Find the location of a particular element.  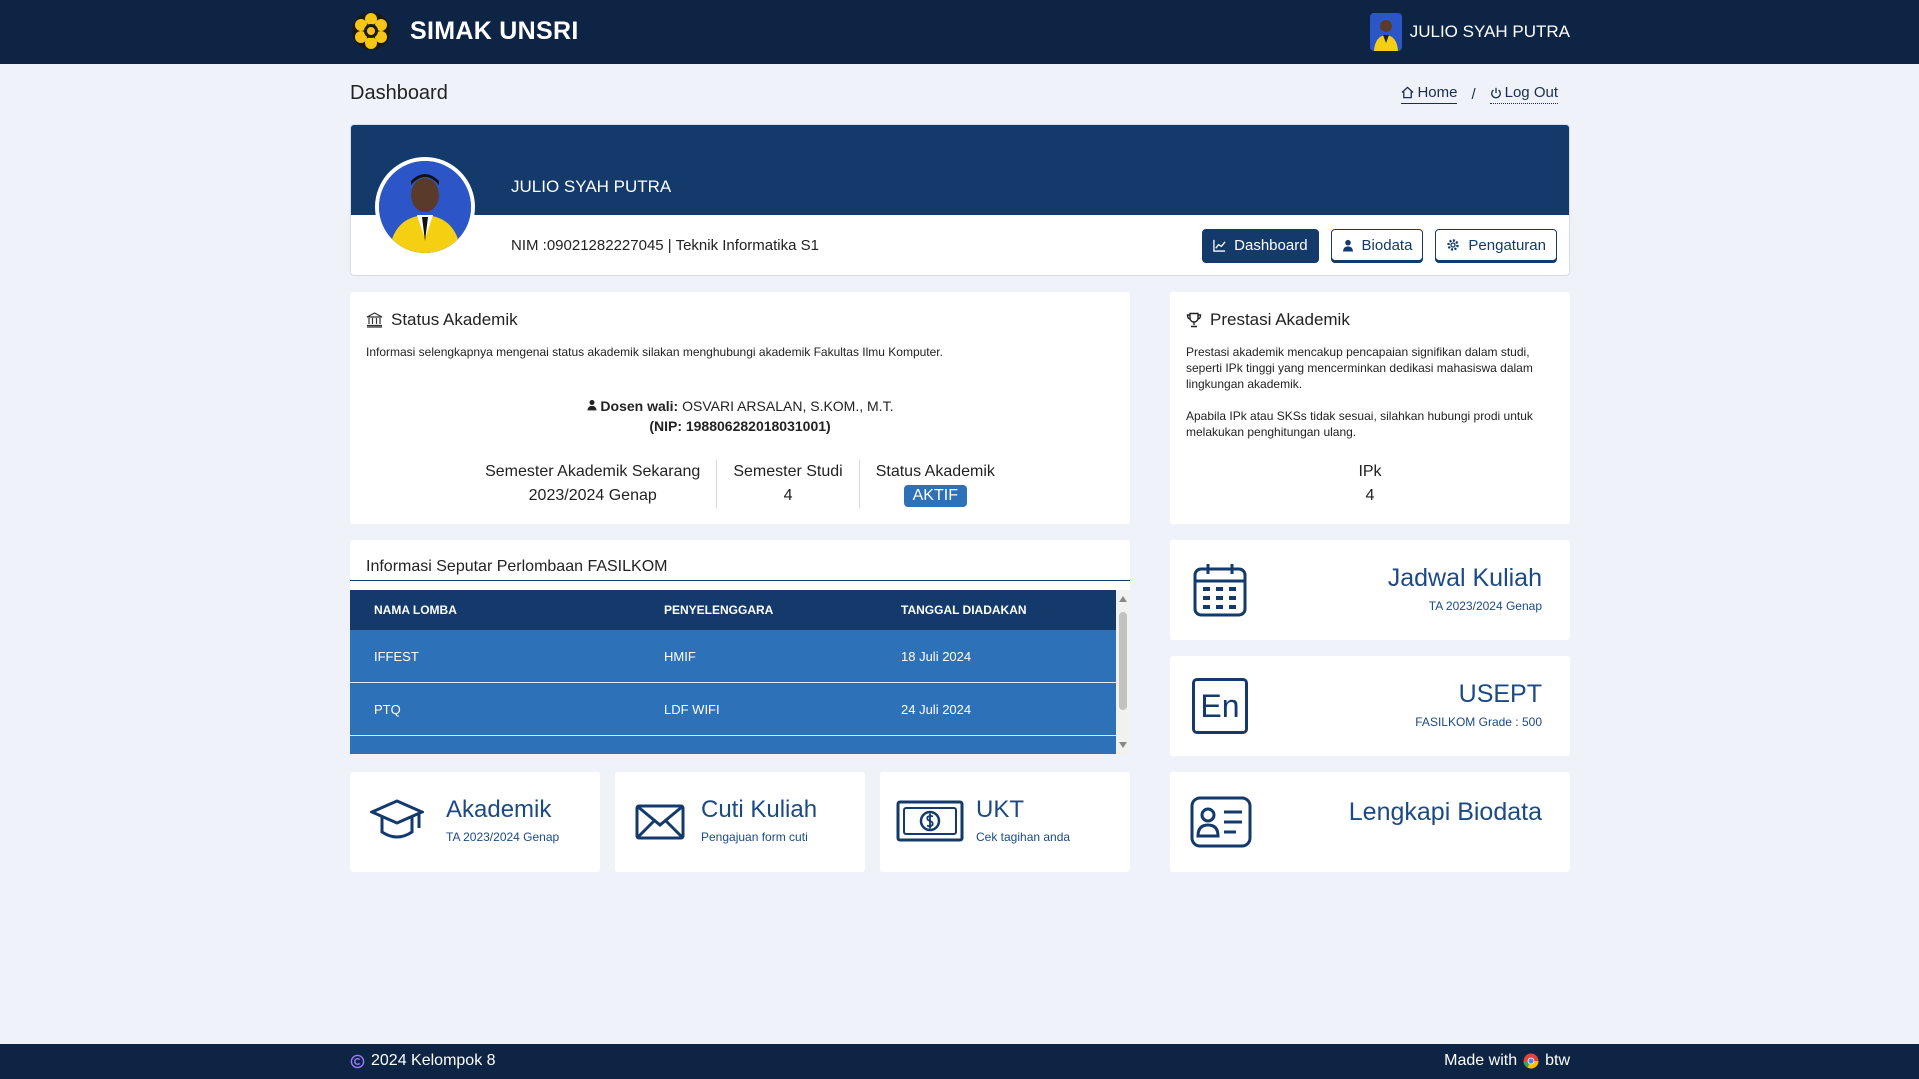

stat-semester-studi: Semester Studi 4 is located at coordinates (787, 484).